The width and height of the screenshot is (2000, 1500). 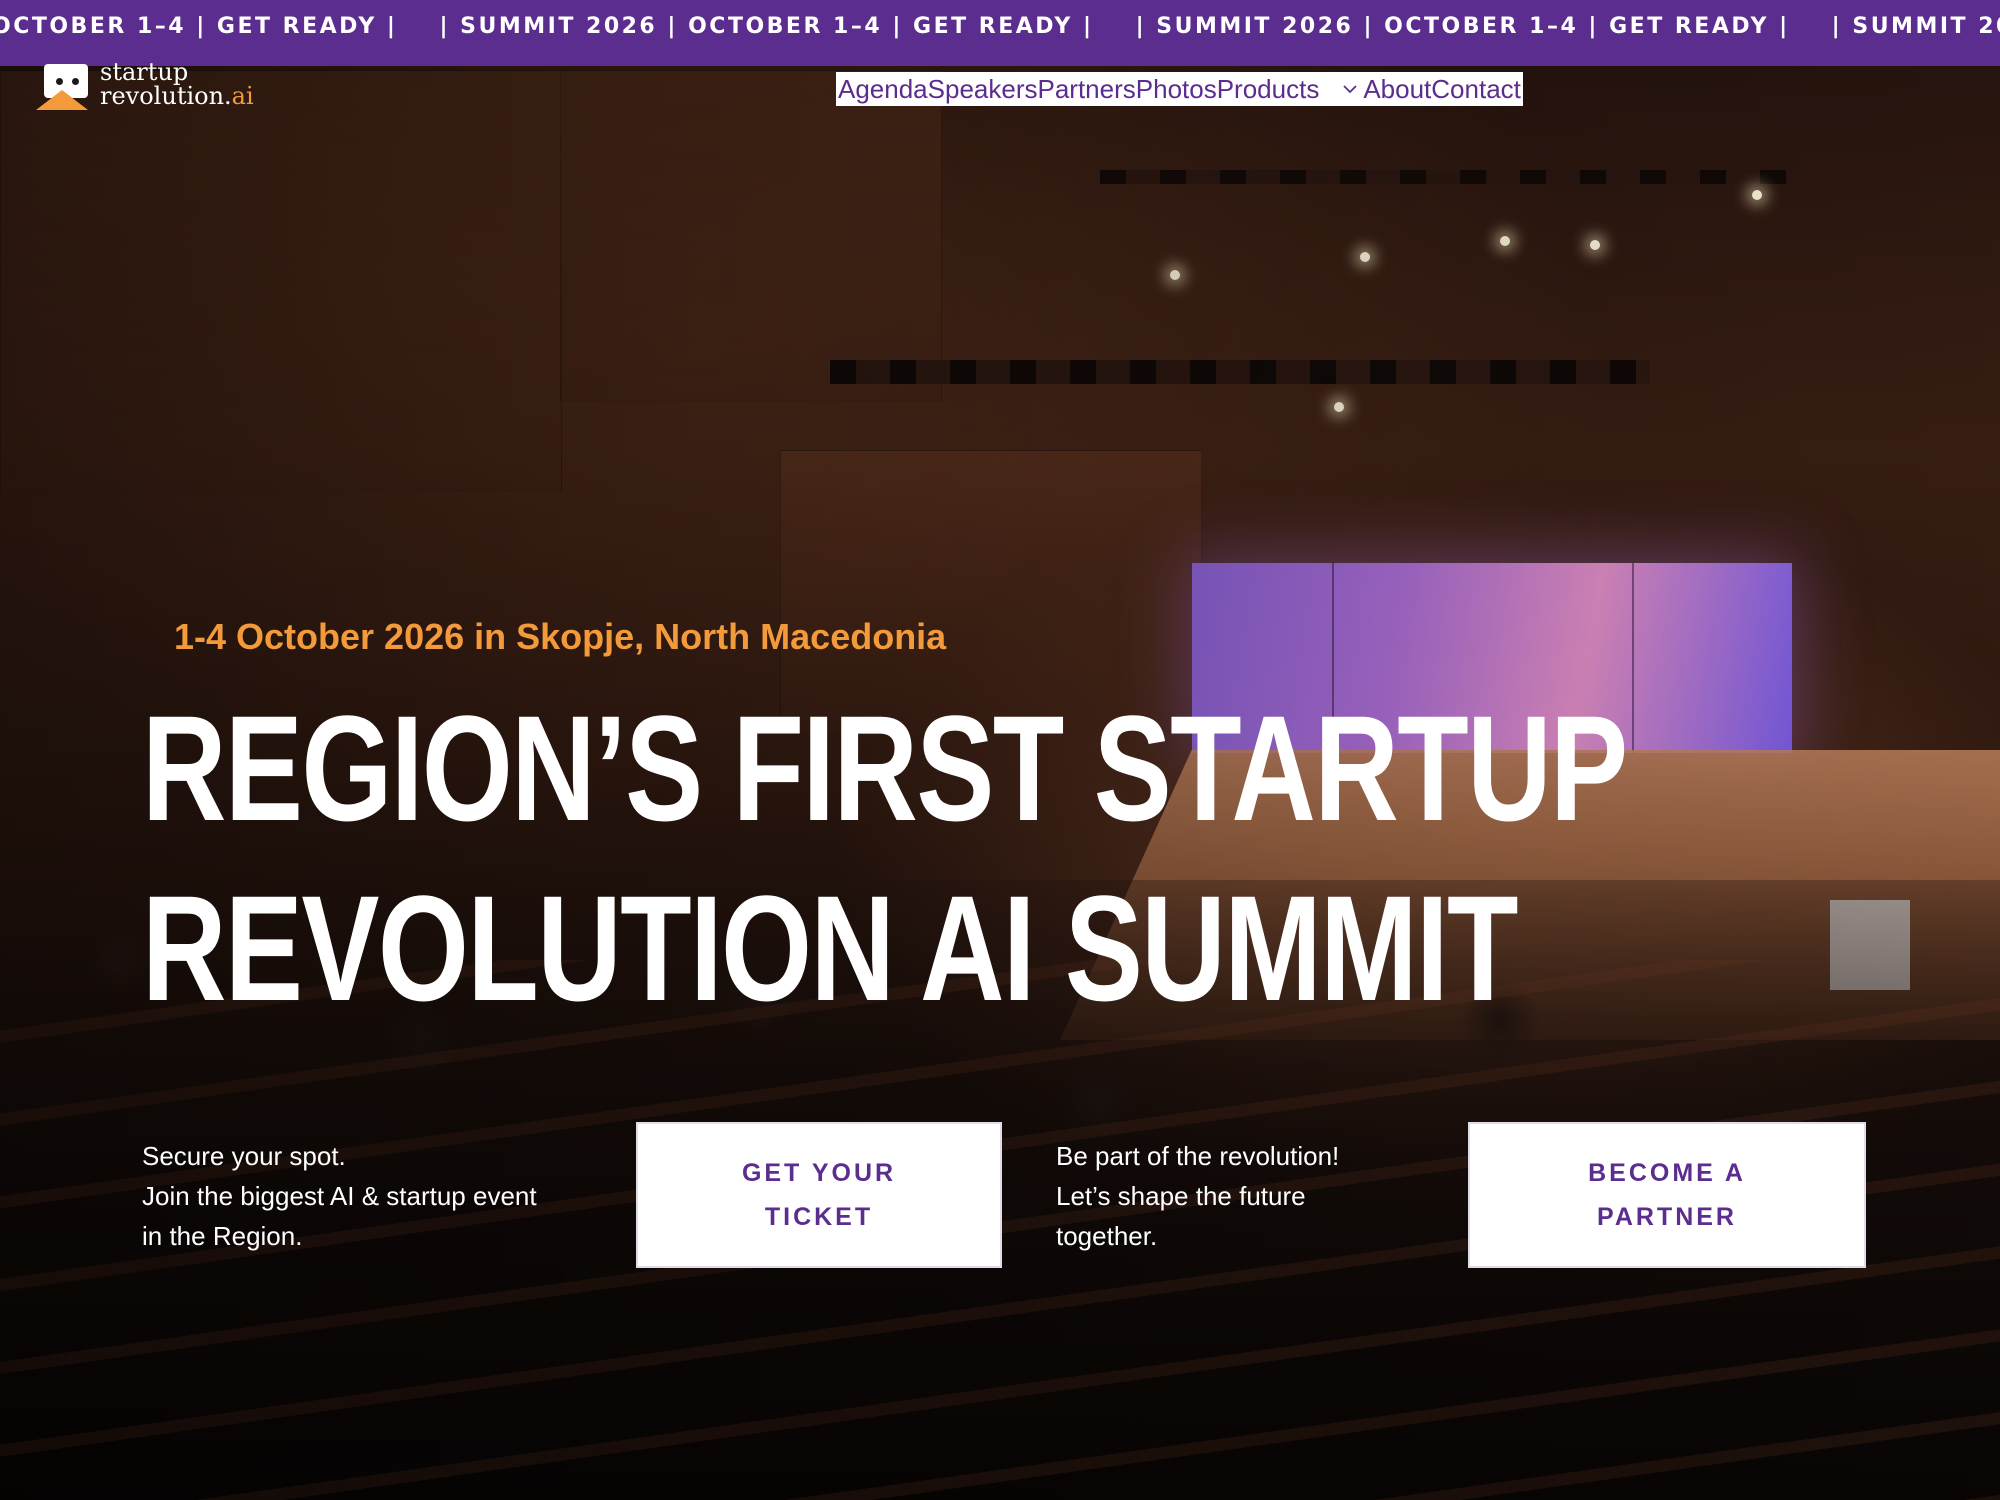 What do you see at coordinates (63, 87) in the screenshot?
I see `chat-bubble-mountain-logo-icon` at bounding box center [63, 87].